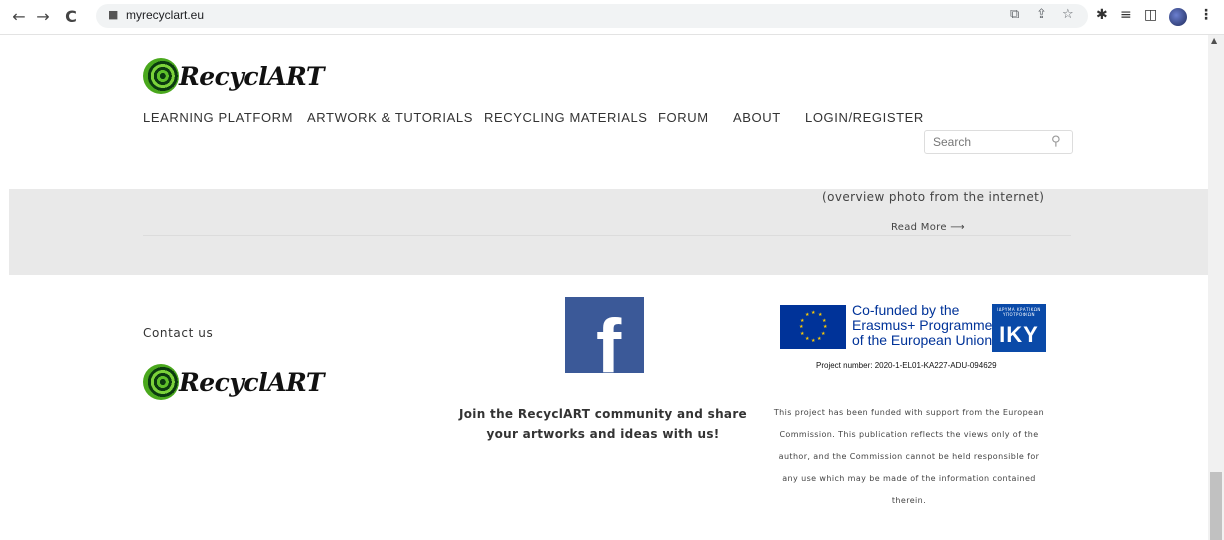 The width and height of the screenshot is (1224, 540). I want to click on iky-subtitle: ΙΔΡΥΜΑ ΚΡΑΤΙΚΩΝ ΥΠΟΤΡΟΦΙΩΝ, so click(1019, 312).